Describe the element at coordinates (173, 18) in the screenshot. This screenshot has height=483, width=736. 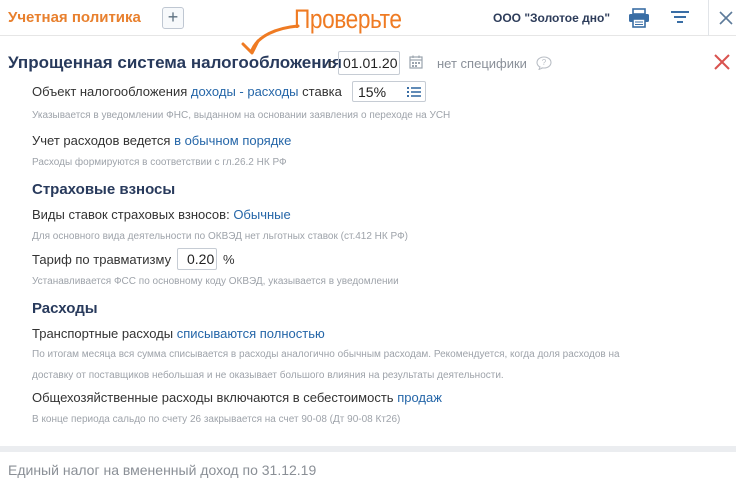
I see `add-button: +` at that location.